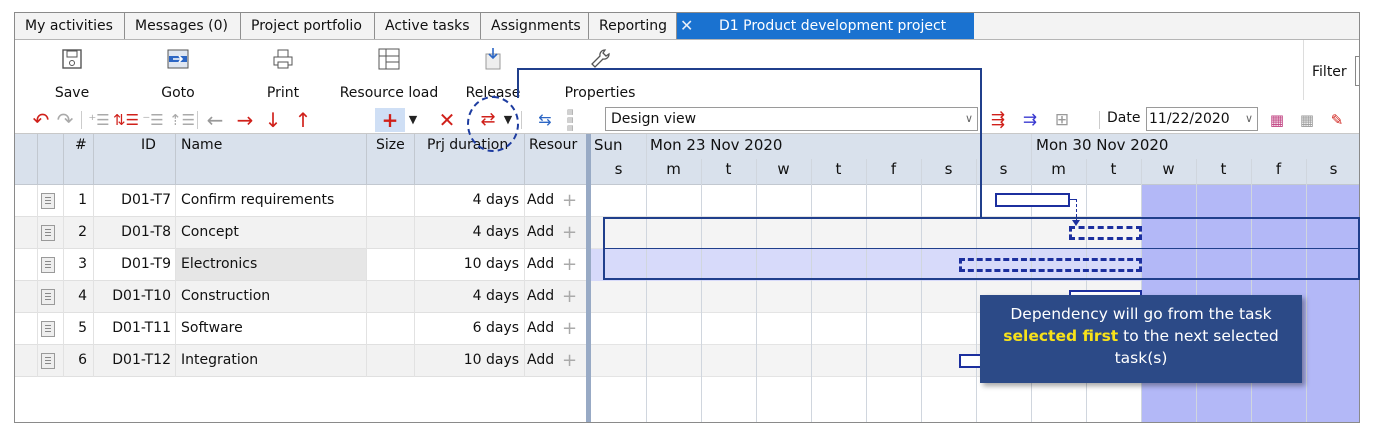 The image size is (1374, 434). What do you see at coordinates (197, 120) in the screenshot?
I see `toolbar-separator` at bounding box center [197, 120].